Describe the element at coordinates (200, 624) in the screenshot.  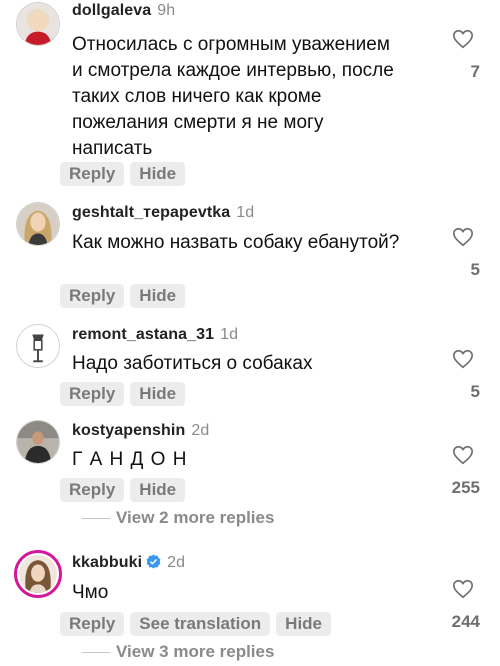
I see `see-translation-button: See translation` at that location.